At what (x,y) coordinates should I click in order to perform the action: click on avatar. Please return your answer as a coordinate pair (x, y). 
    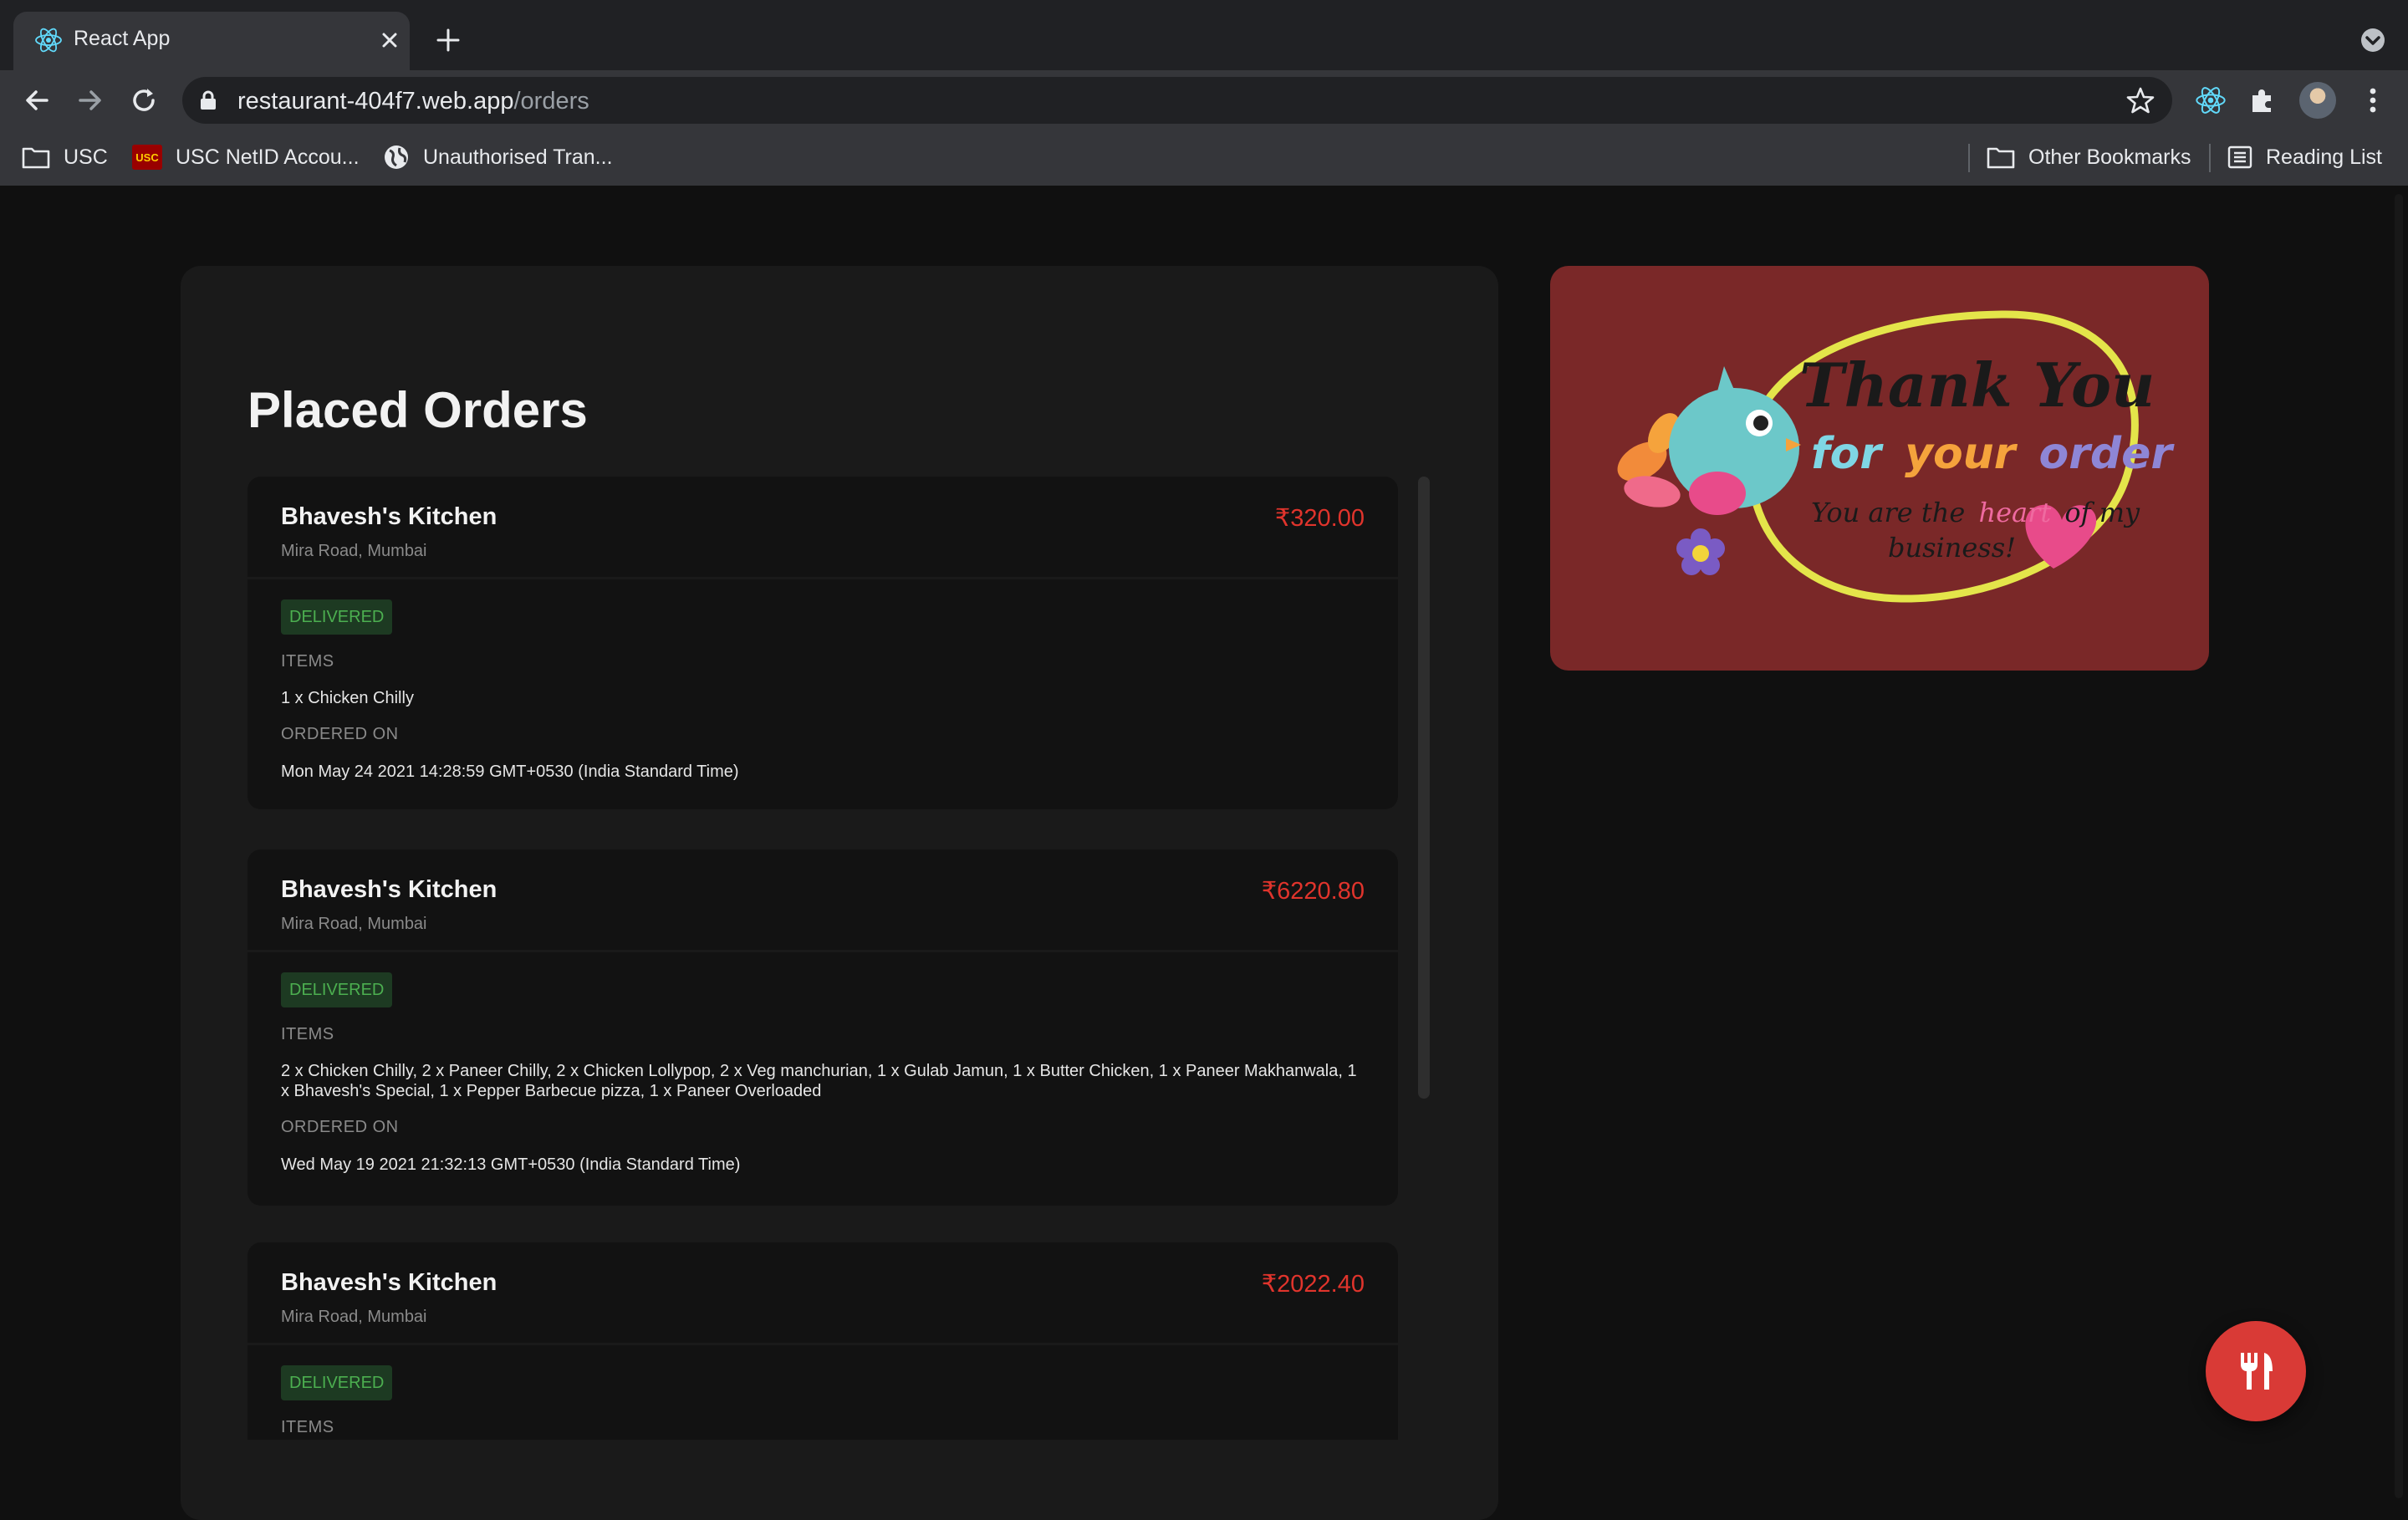
    Looking at the image, I should click on (2317, 101).